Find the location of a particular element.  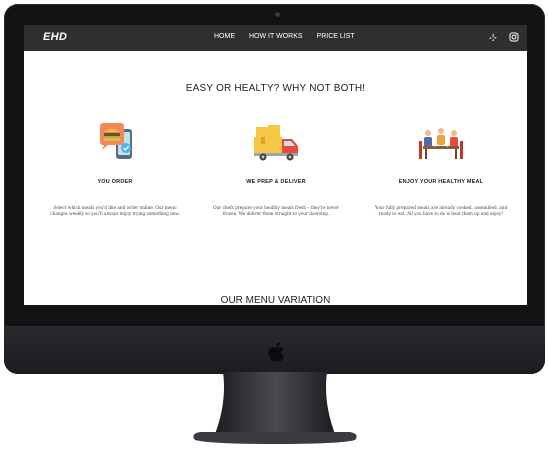

feature-title: ENJOY YOUR HEALTHY MEAL is located at coordinates (441, 182).